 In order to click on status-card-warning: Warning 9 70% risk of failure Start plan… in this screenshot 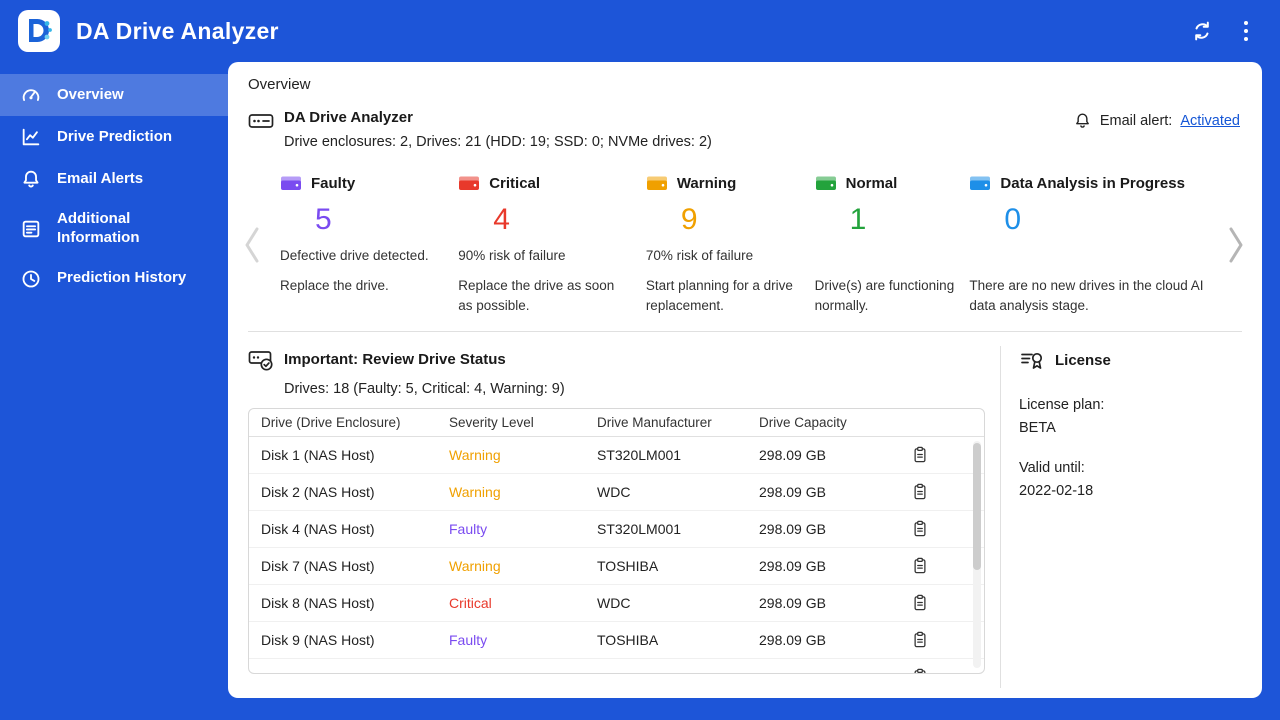, I will do `click(730, 245)`.